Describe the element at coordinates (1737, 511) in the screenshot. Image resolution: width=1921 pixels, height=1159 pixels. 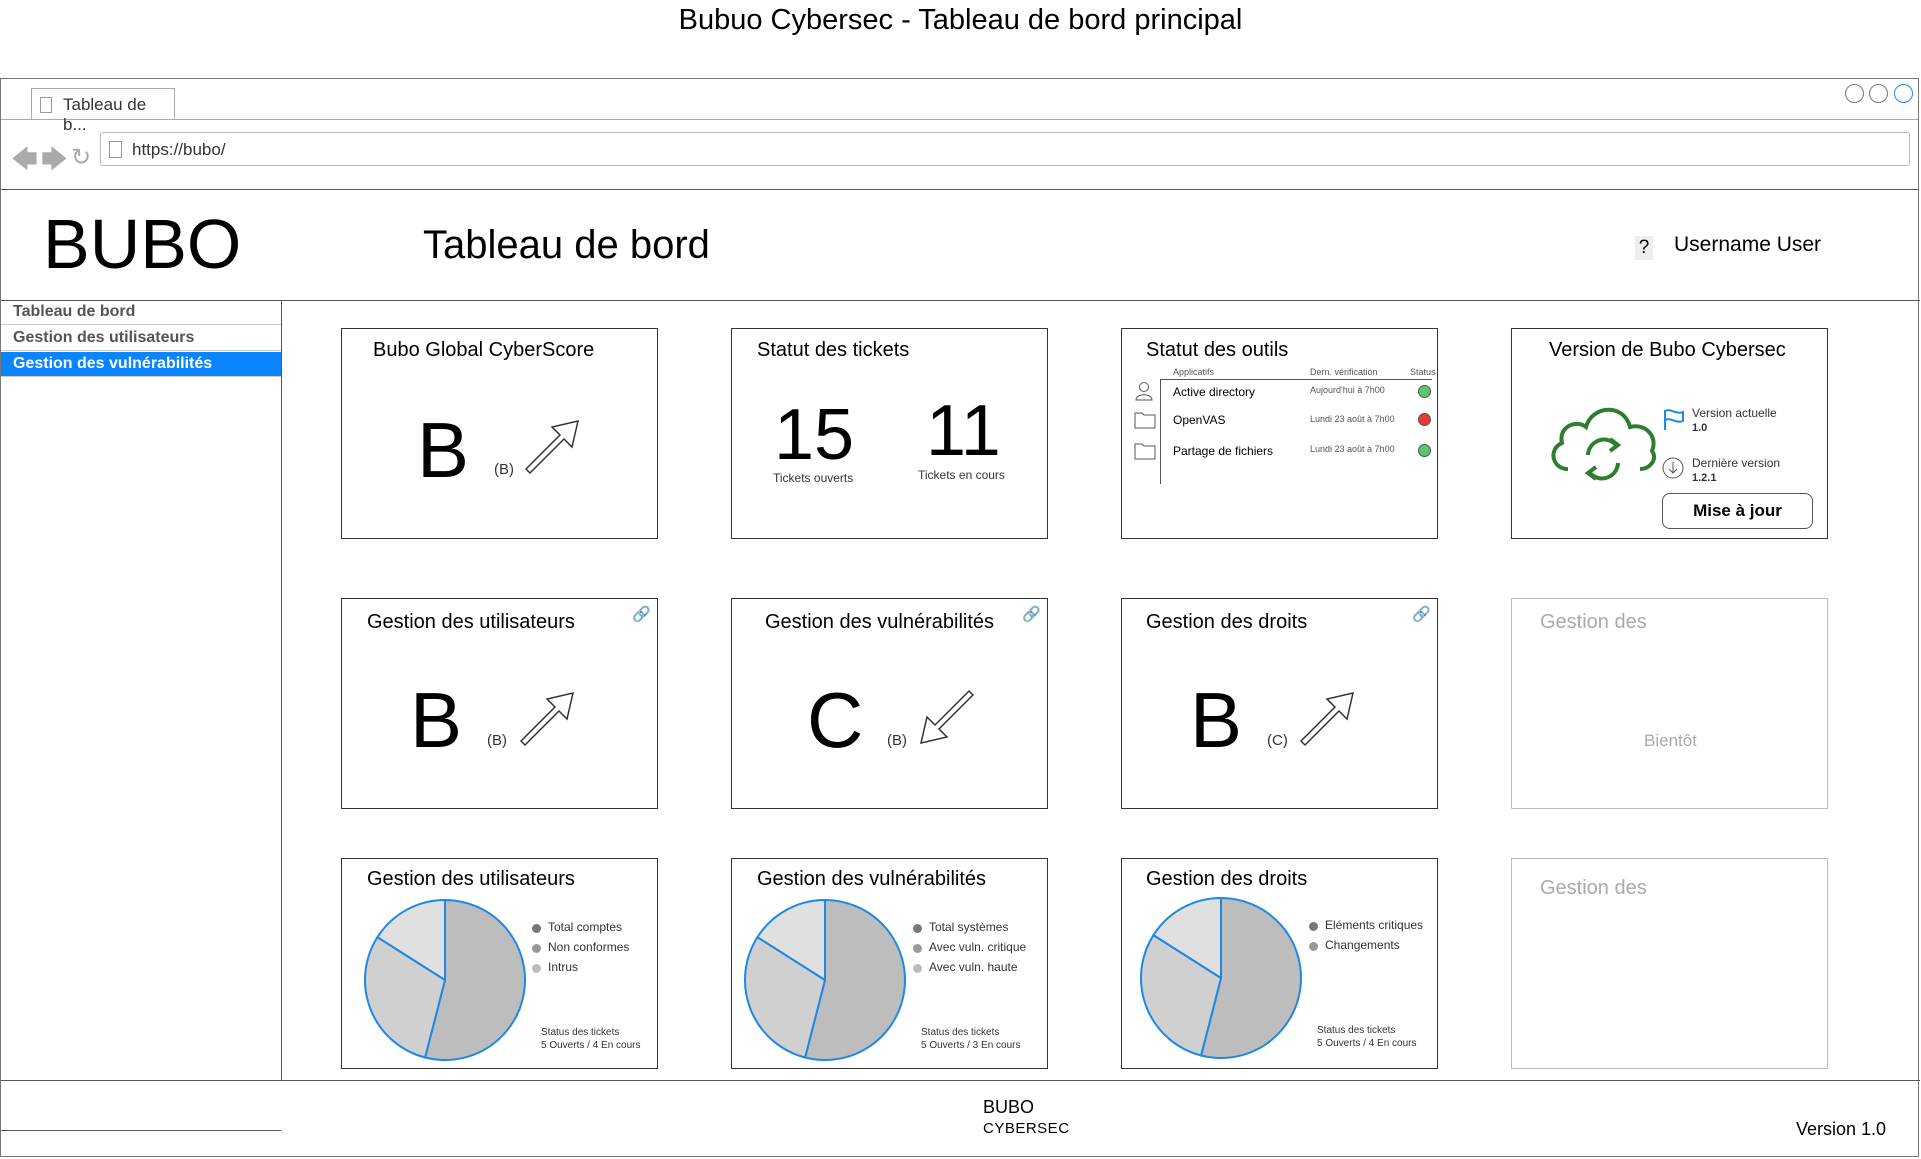
I see `update-button: Mise à jour` at that location.